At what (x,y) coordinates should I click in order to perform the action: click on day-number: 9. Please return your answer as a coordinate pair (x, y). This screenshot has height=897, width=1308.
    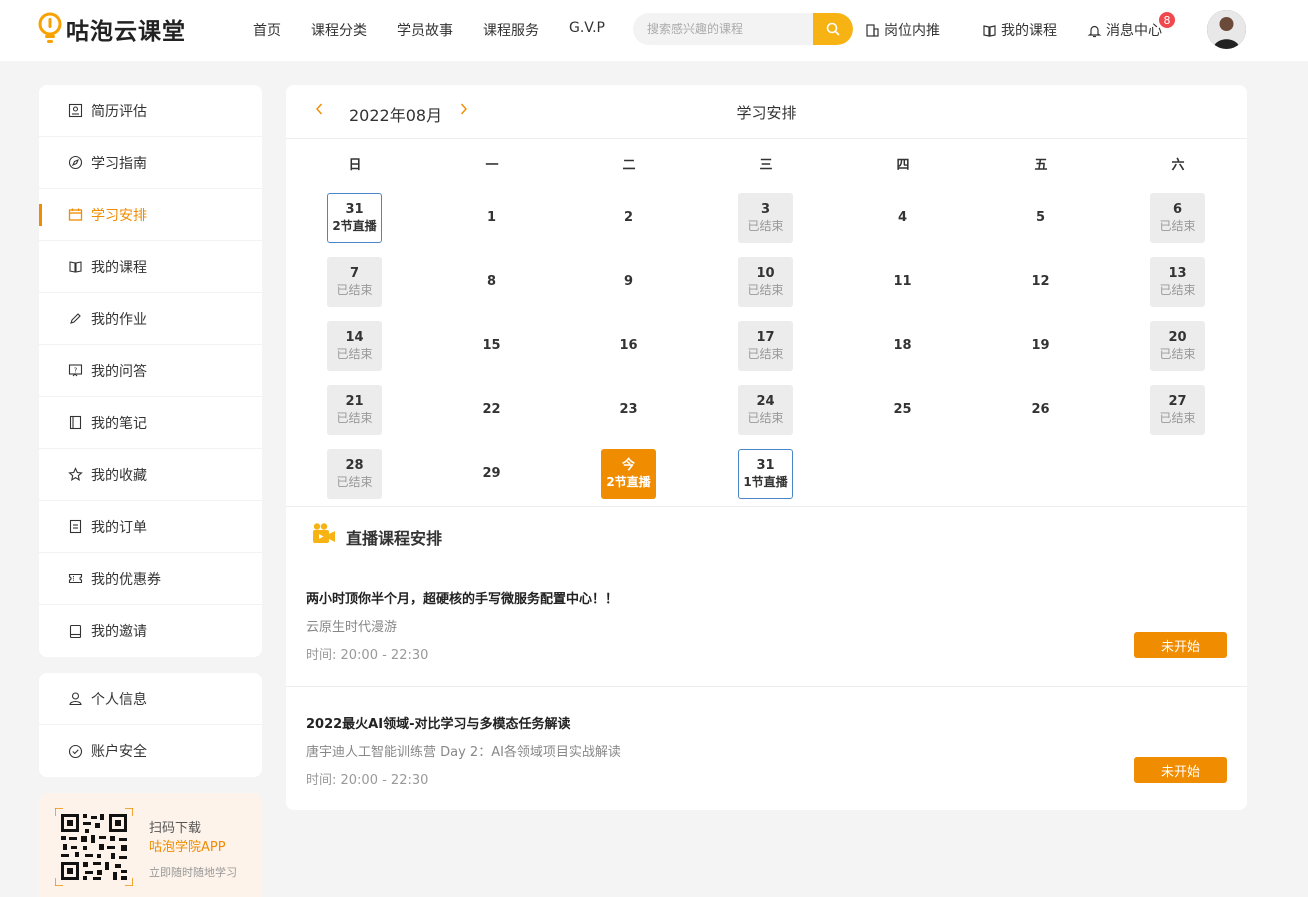
    Looking at the image, I should click on (628, 281).